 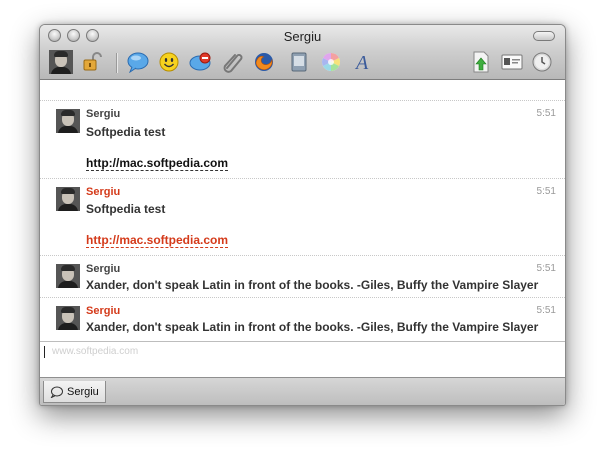 I want to click on color-picker-button, so click(x=331, y=62).